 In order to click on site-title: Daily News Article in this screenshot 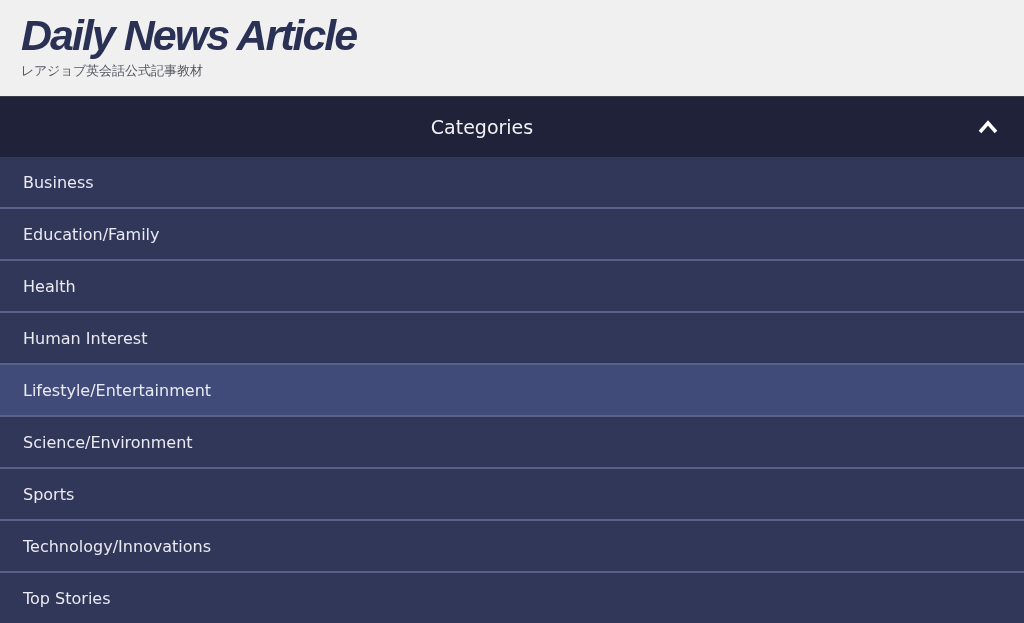, I will do `click(189, 35)`.